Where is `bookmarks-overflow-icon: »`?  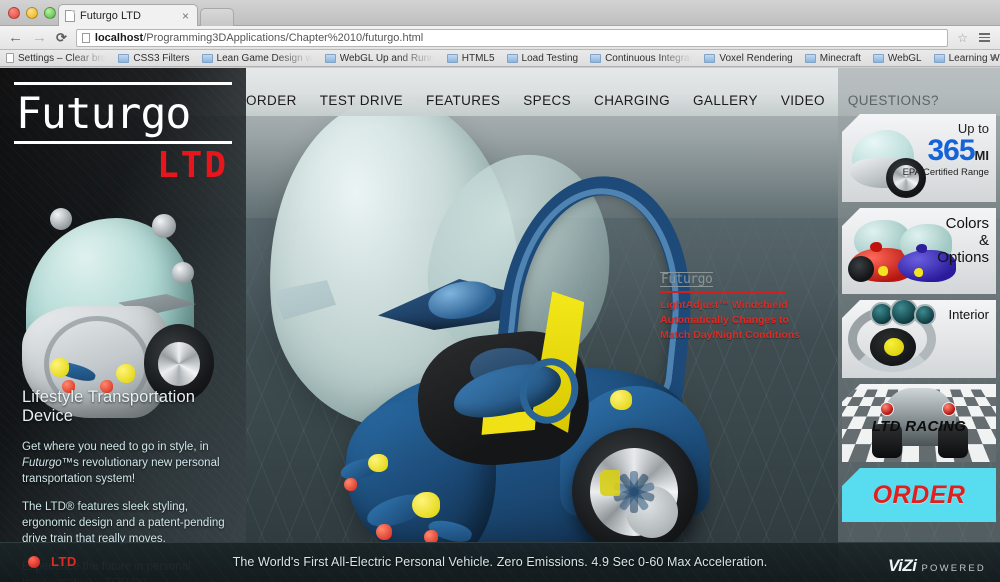
bookmarks-overflow-icon: » is located at coordinates (993, 58).